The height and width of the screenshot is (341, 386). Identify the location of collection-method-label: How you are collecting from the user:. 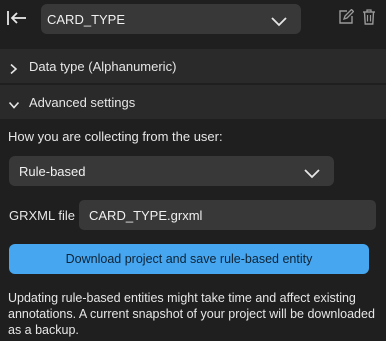
(115, 136).